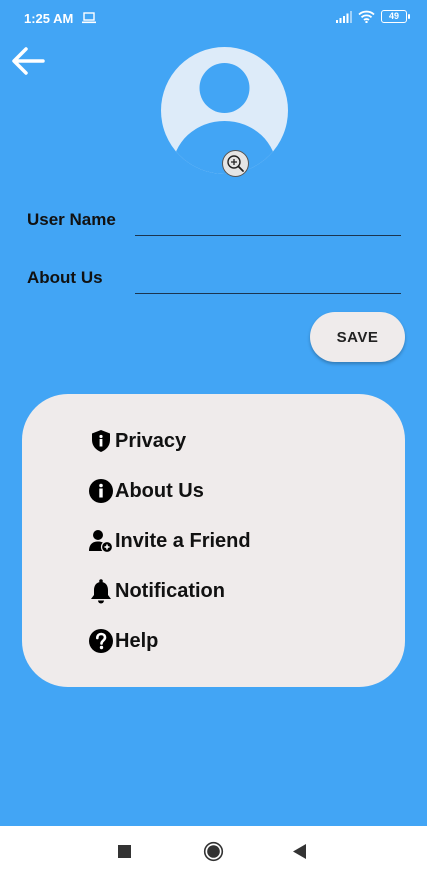  Describe the element at coordinates (300, 851) in the screenshot. I see `back-triangle-icon` at that location.